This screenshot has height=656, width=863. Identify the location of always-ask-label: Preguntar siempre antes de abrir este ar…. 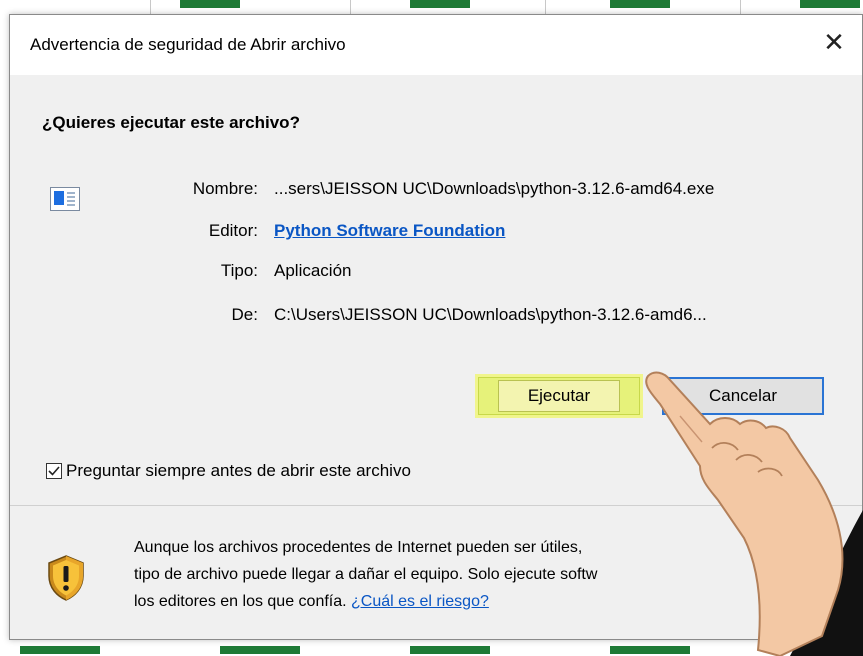
(238, 470).